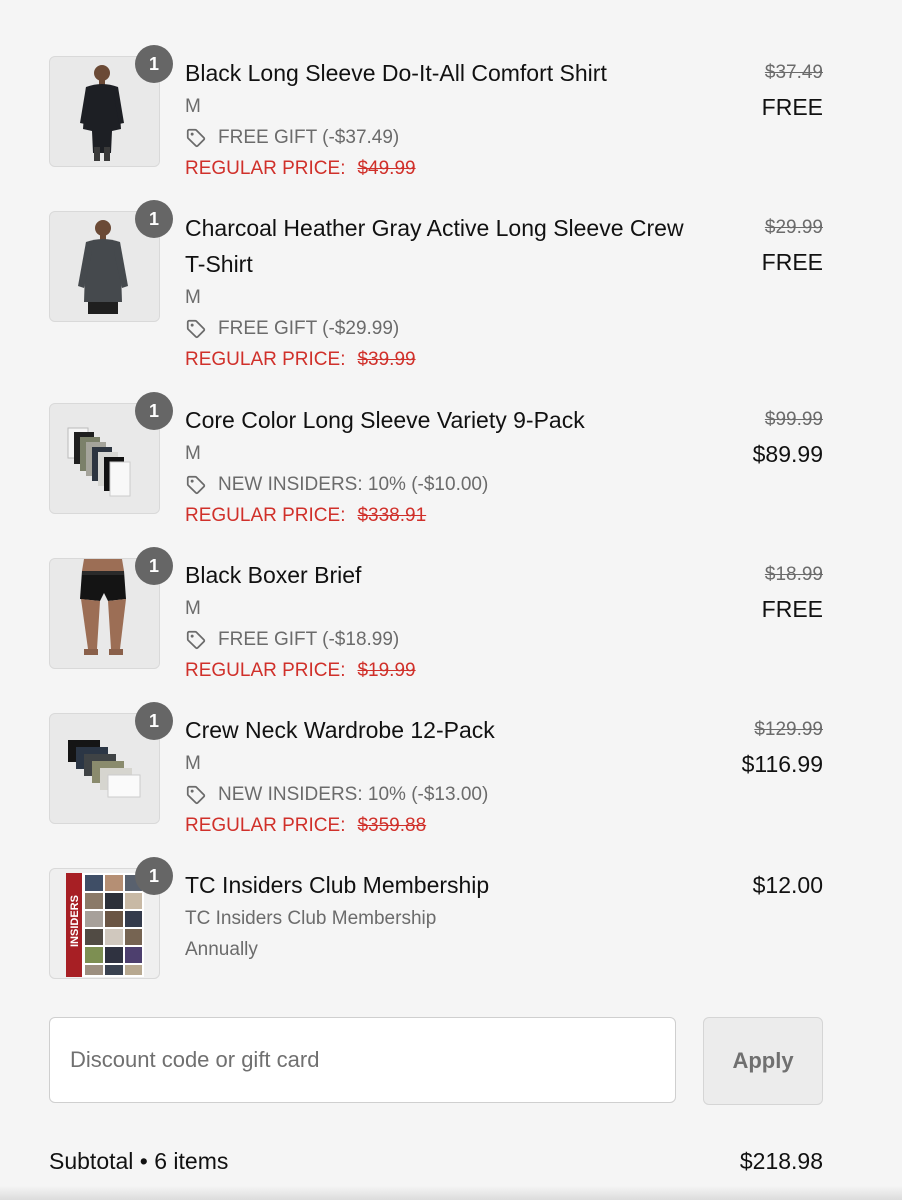  Describe the element at coordinates (460, 515) in the screenshot. I see `regular-price: REGULAR PRICE: $338.91` at that location.